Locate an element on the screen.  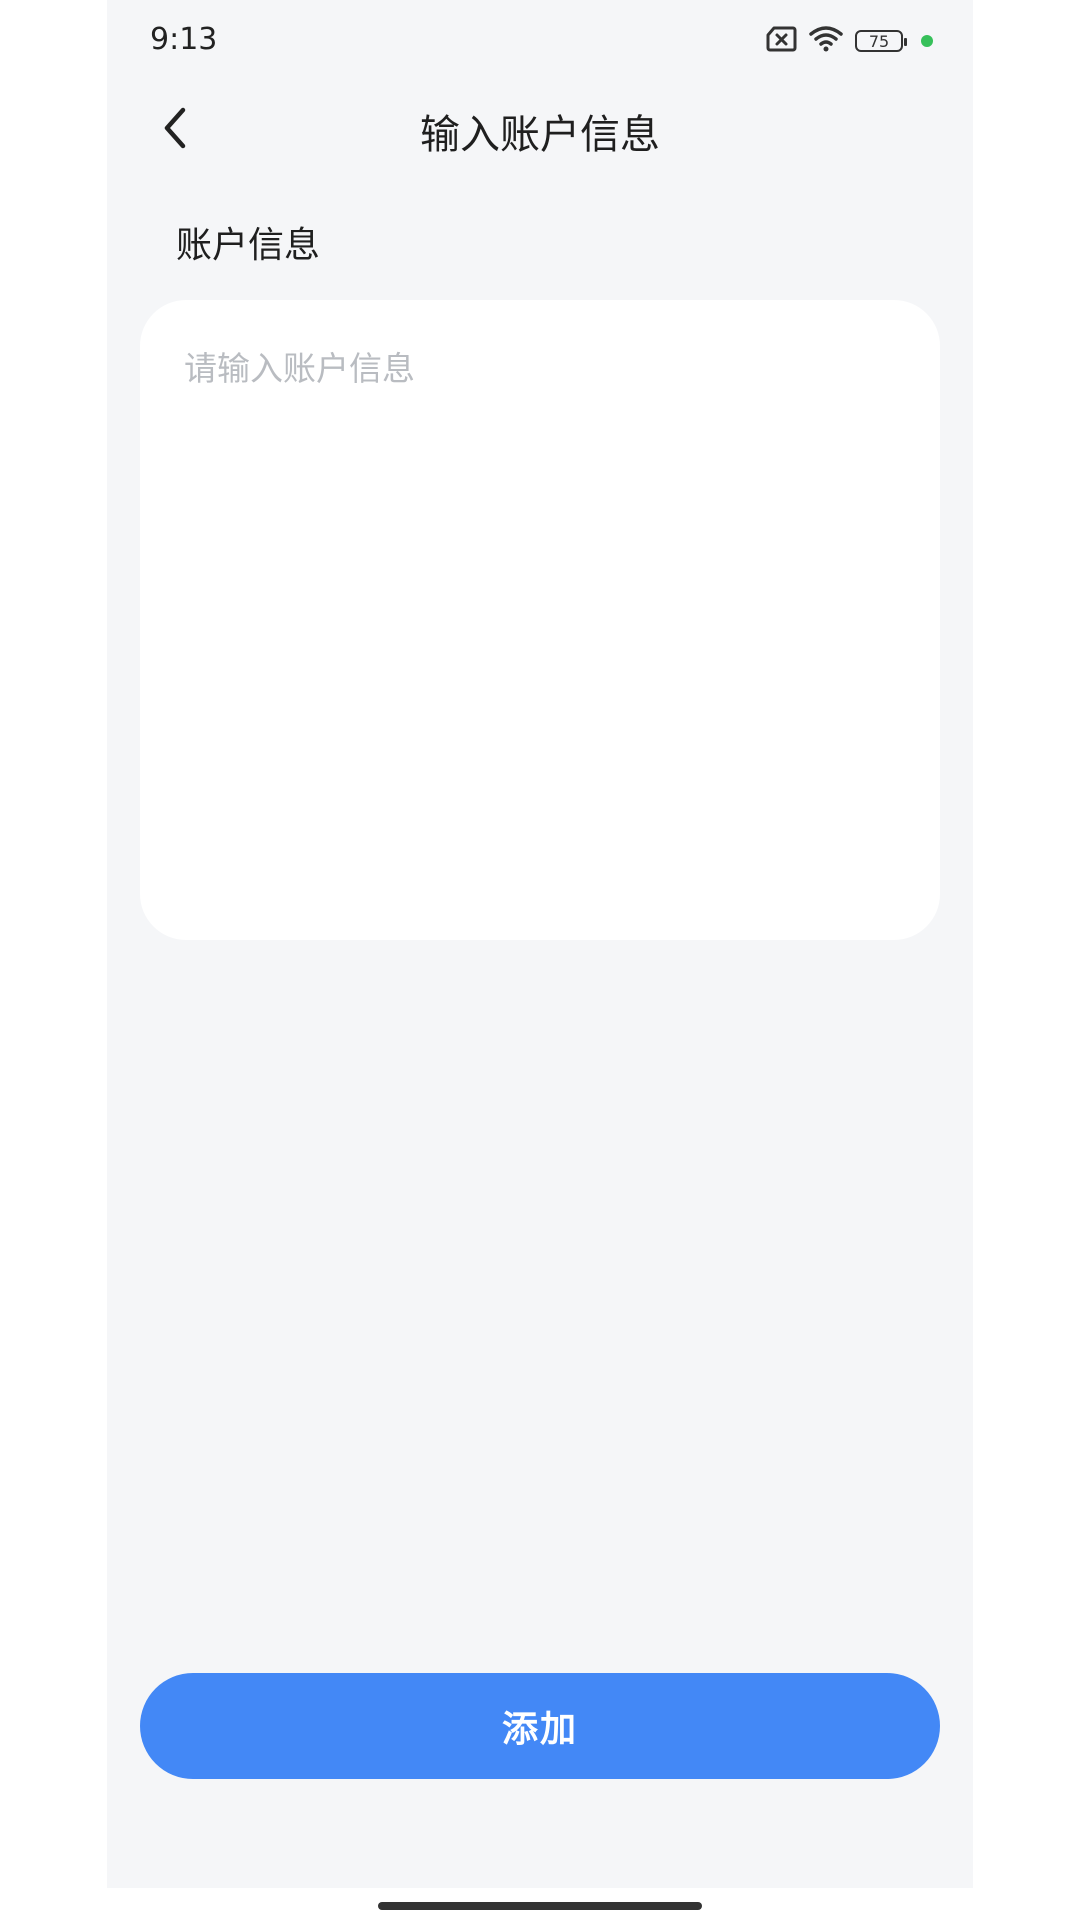
sim-x-icon is located at coordinates (781, 41).